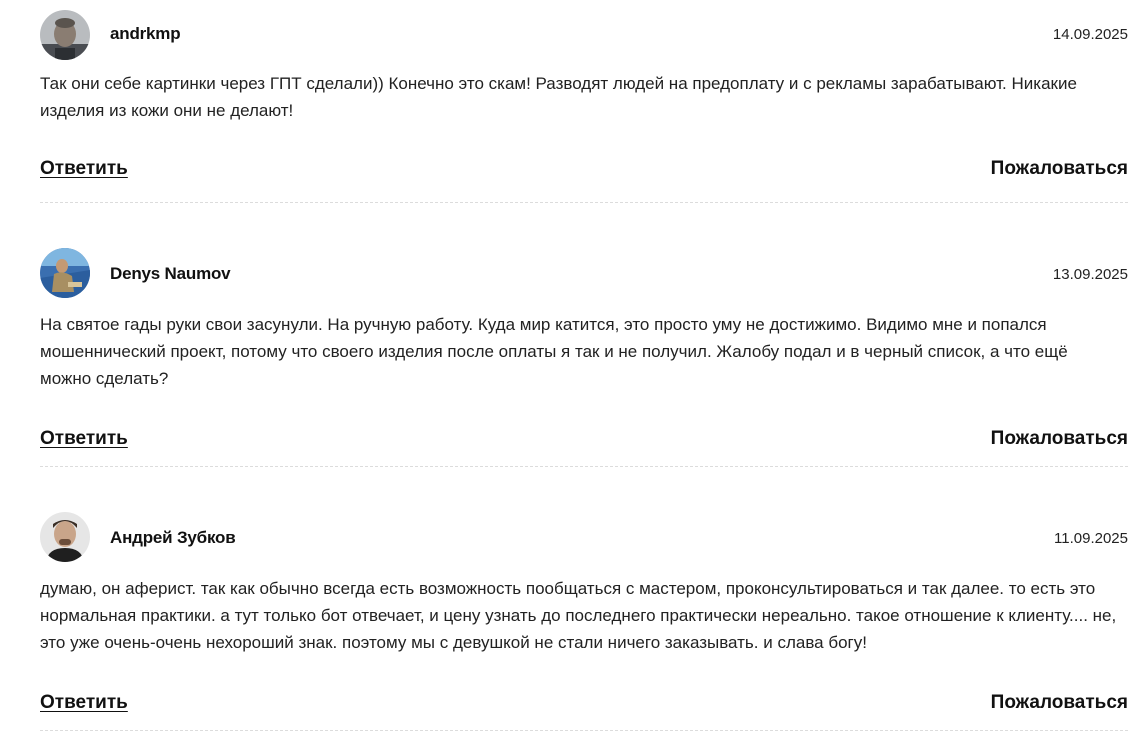  What do you see at coordinates (584, 521) in the screenshot?
I see `comment-header: Андрей Зубков 11.09.2025` at bounding box center [584, 521].